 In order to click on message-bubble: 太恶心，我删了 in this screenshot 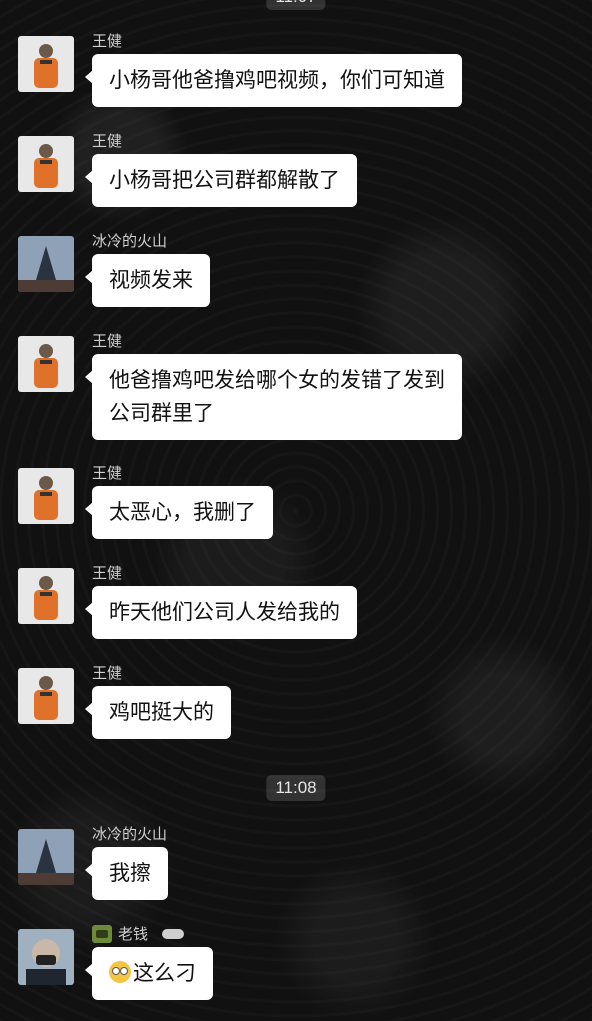, I will do `click(179, 512)`.